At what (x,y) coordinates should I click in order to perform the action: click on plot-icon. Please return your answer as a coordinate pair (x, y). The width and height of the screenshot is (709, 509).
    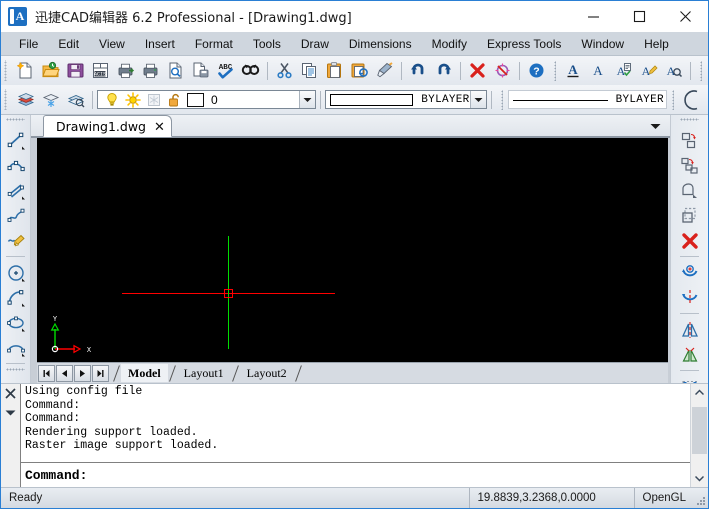
    Looking at the image, I should click on (125, 71).